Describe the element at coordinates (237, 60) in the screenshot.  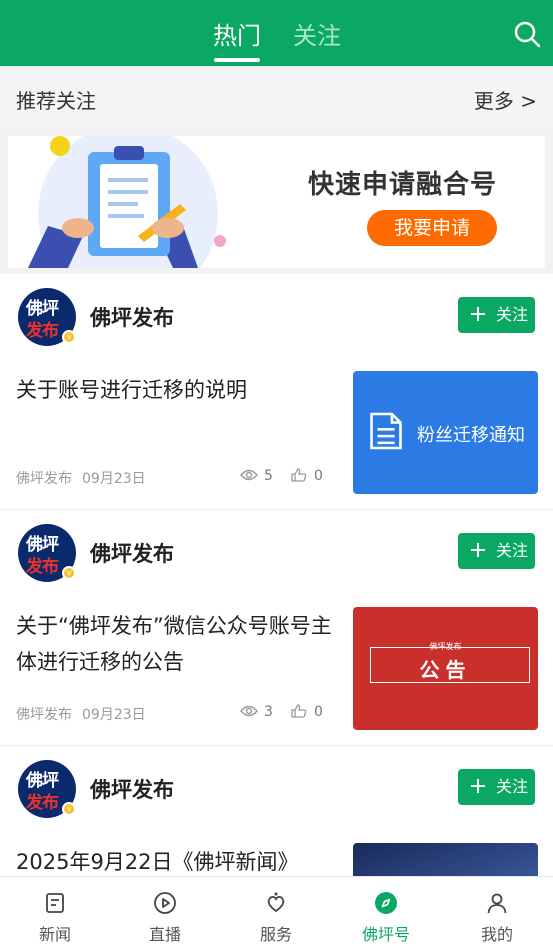
I see `active-tab-indicator` at that location.